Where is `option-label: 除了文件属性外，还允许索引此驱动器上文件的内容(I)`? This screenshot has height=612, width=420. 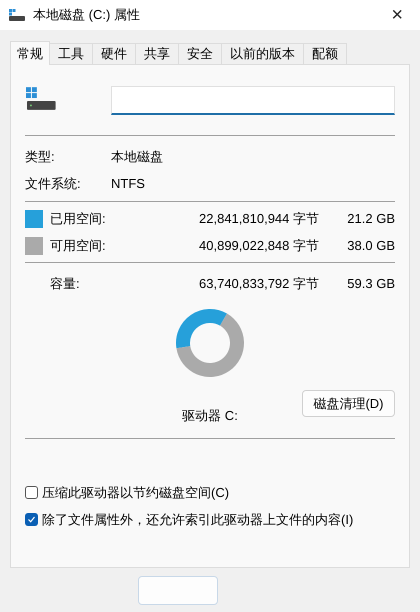 option-label: 除了文件属性外，还允许索引此驱动器上文件的内容(I) is located at coordinates (198, 519).